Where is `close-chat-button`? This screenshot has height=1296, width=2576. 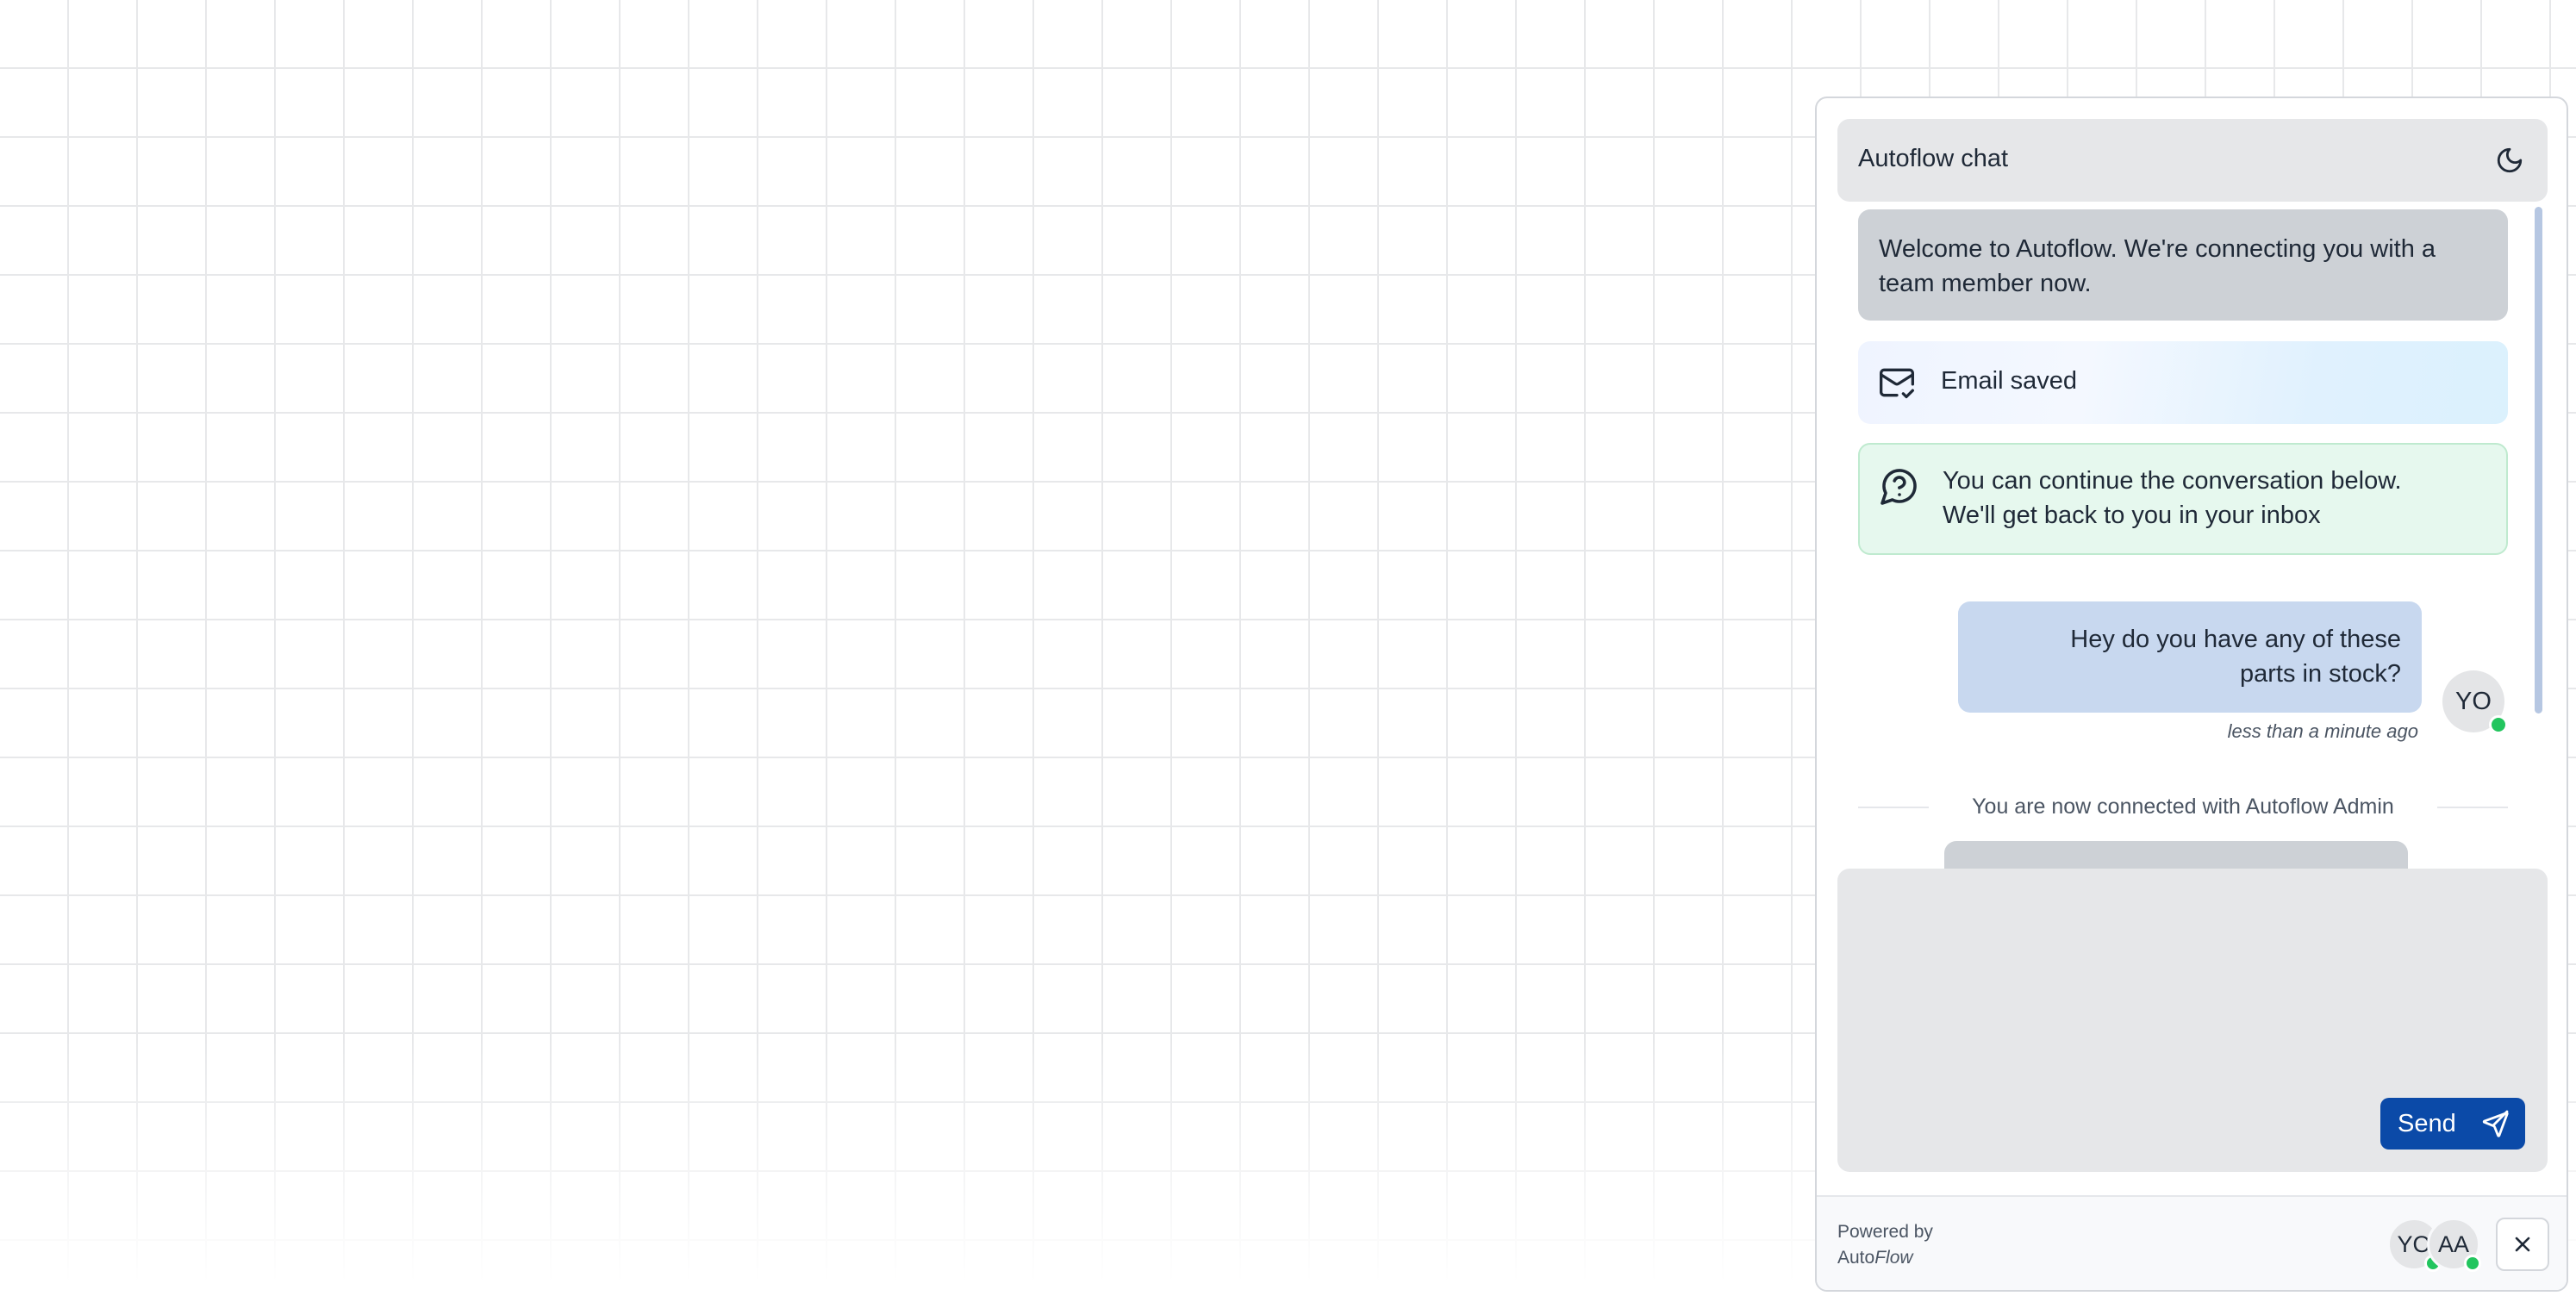
close-chat-button is located at coordinates (2522, 1244).